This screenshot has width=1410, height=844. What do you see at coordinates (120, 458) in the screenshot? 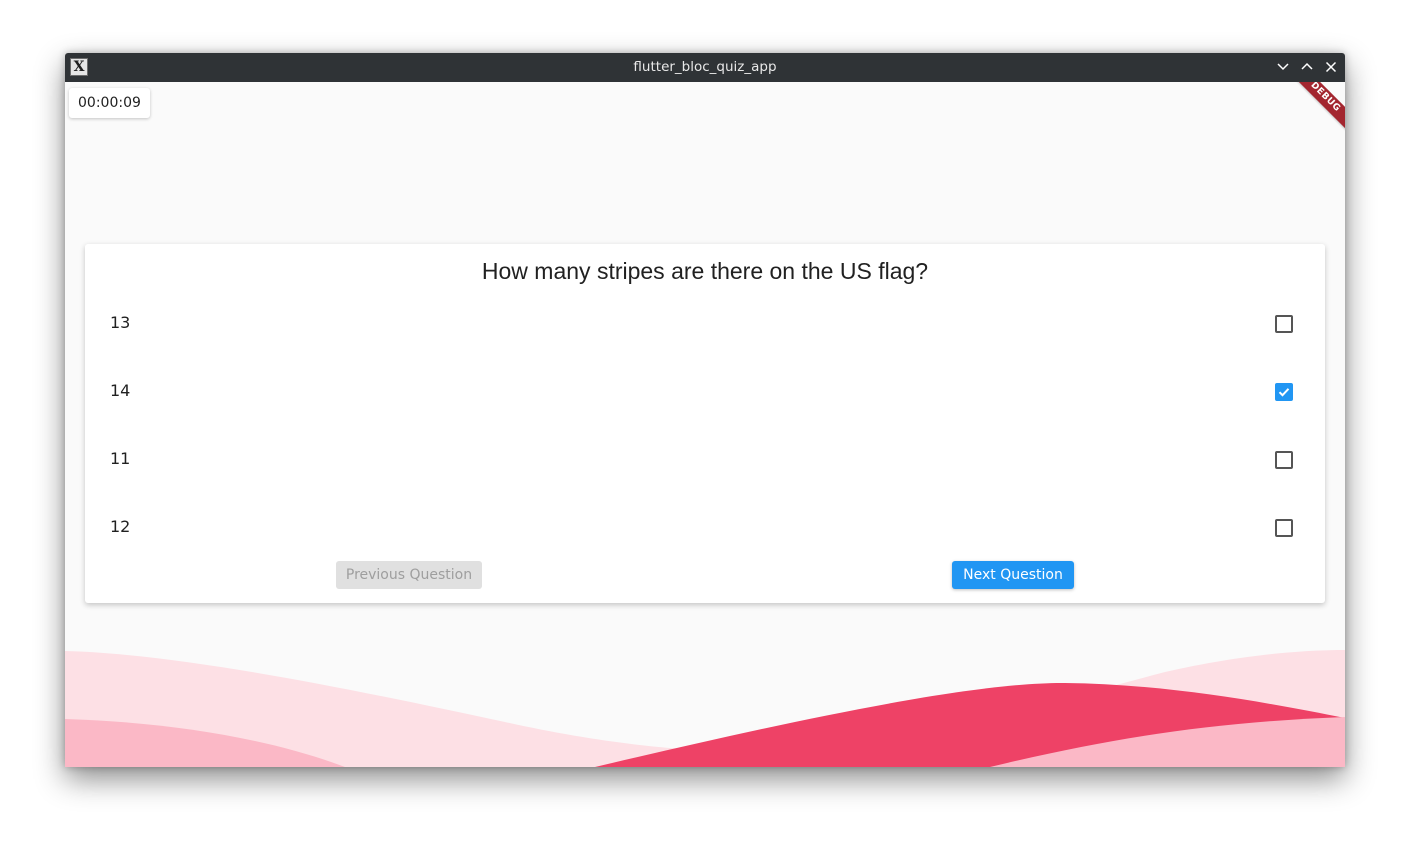
I see `answer-label: 11` at bounding box center [120, 458].